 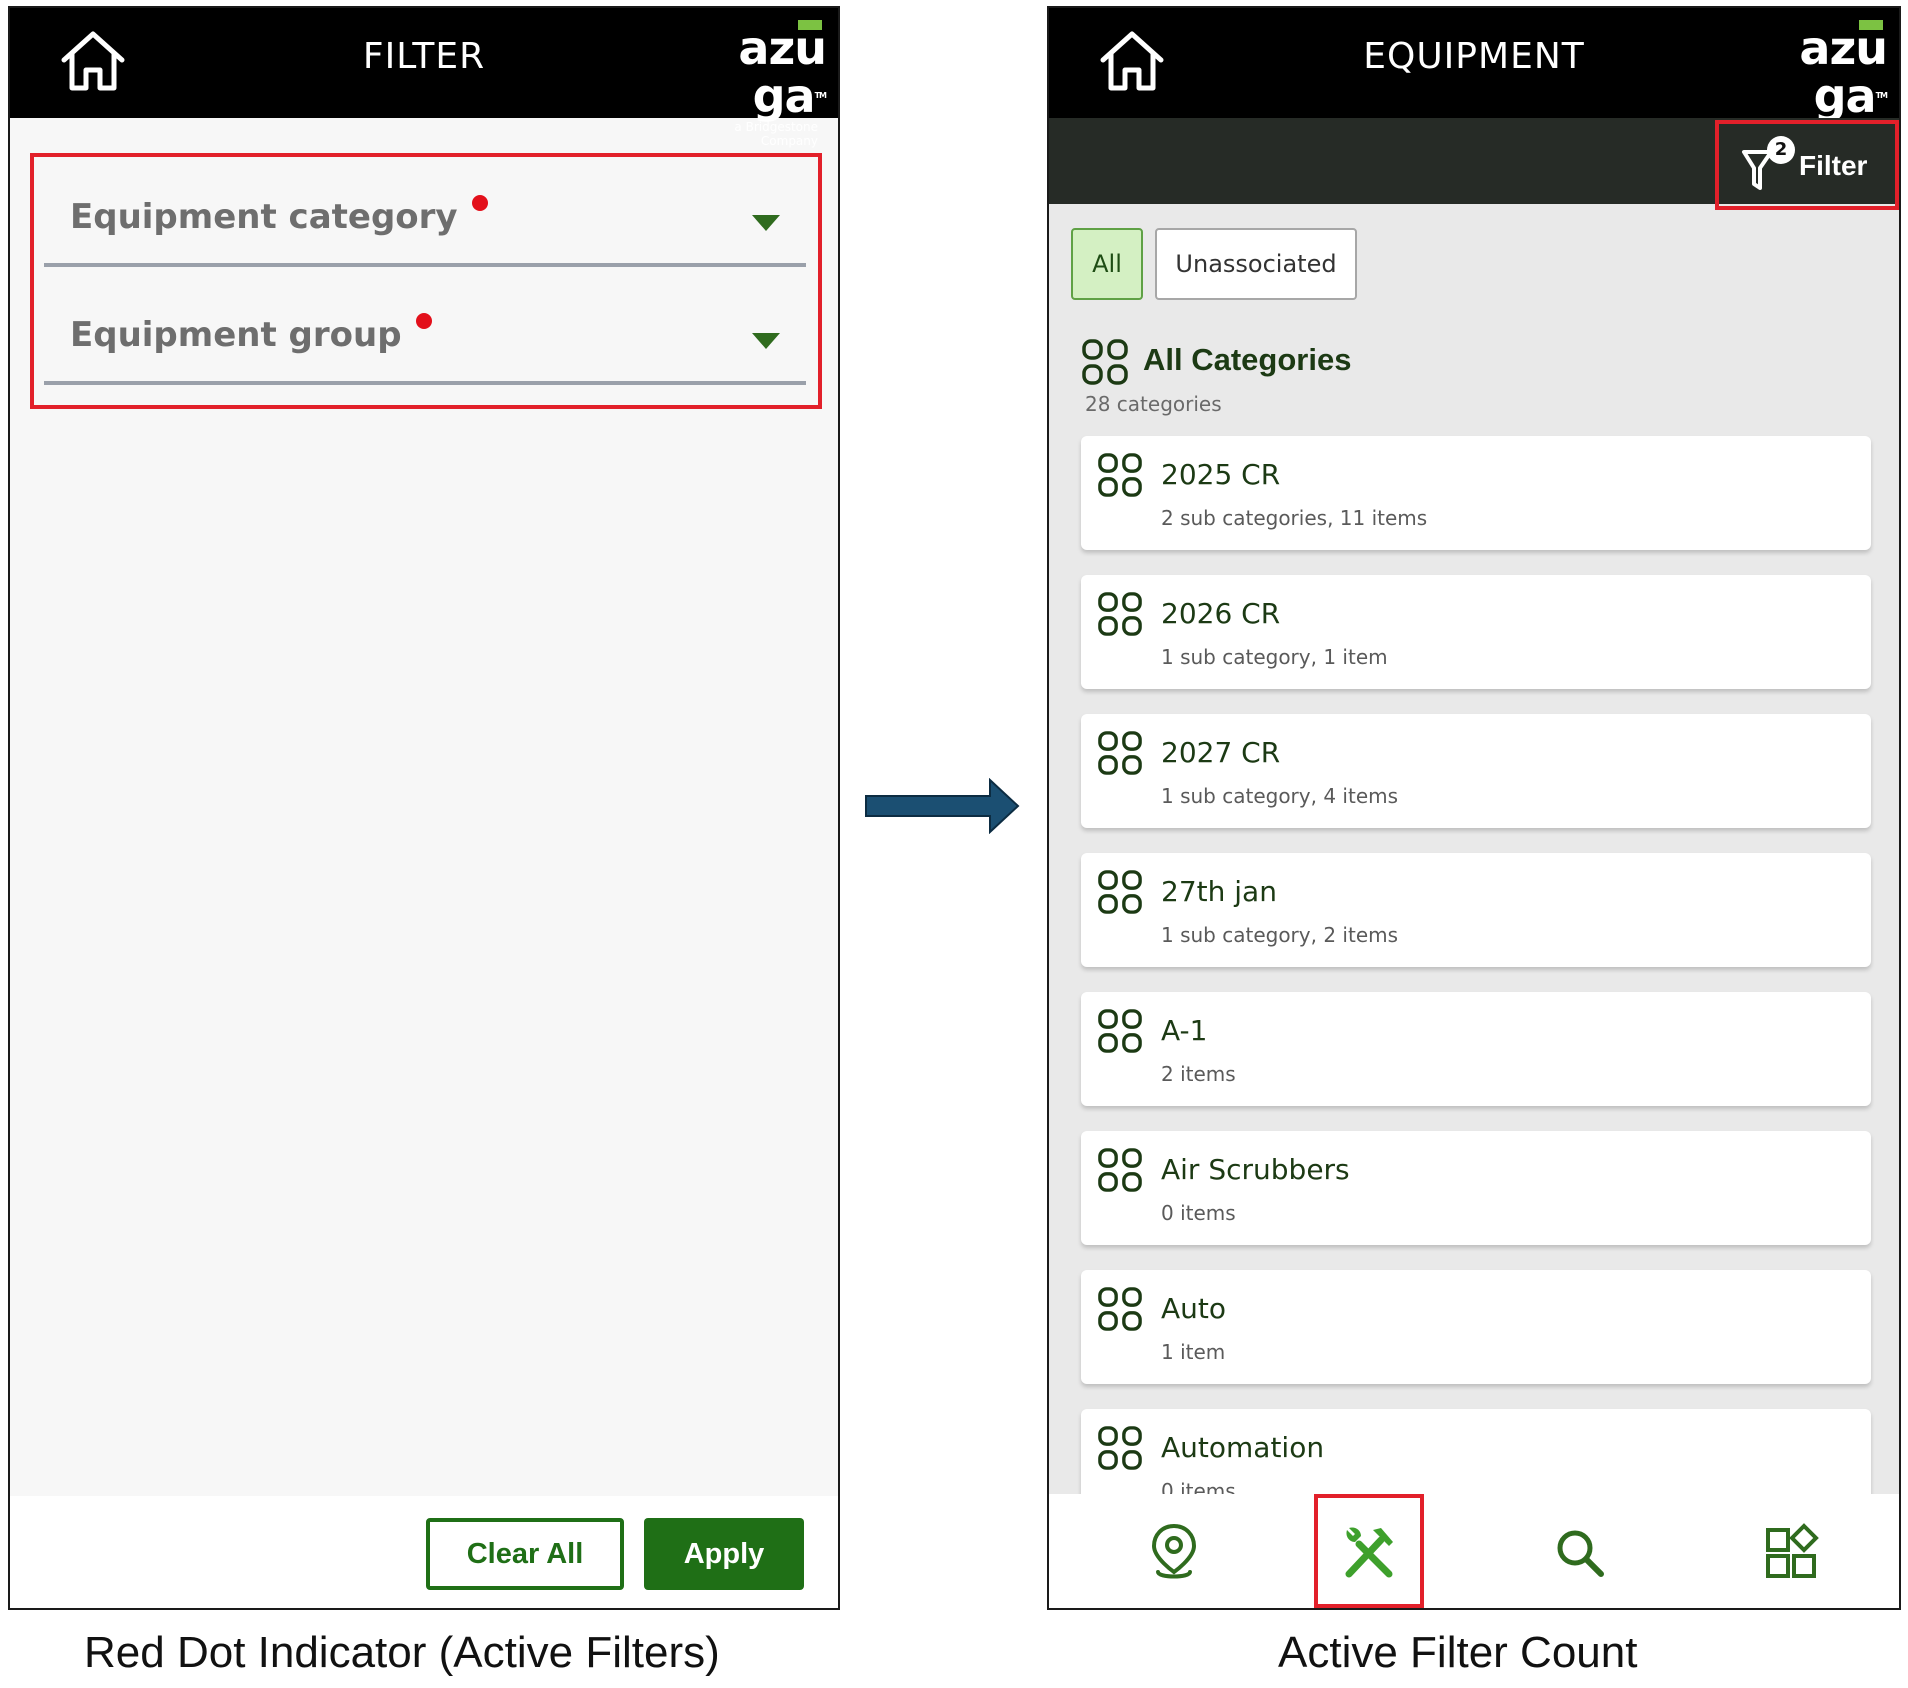 What do you see at coordinates (1247, 359) in the screenshot?
I see `all-categories-label: All Categories` at bounding box center [1247, 359].